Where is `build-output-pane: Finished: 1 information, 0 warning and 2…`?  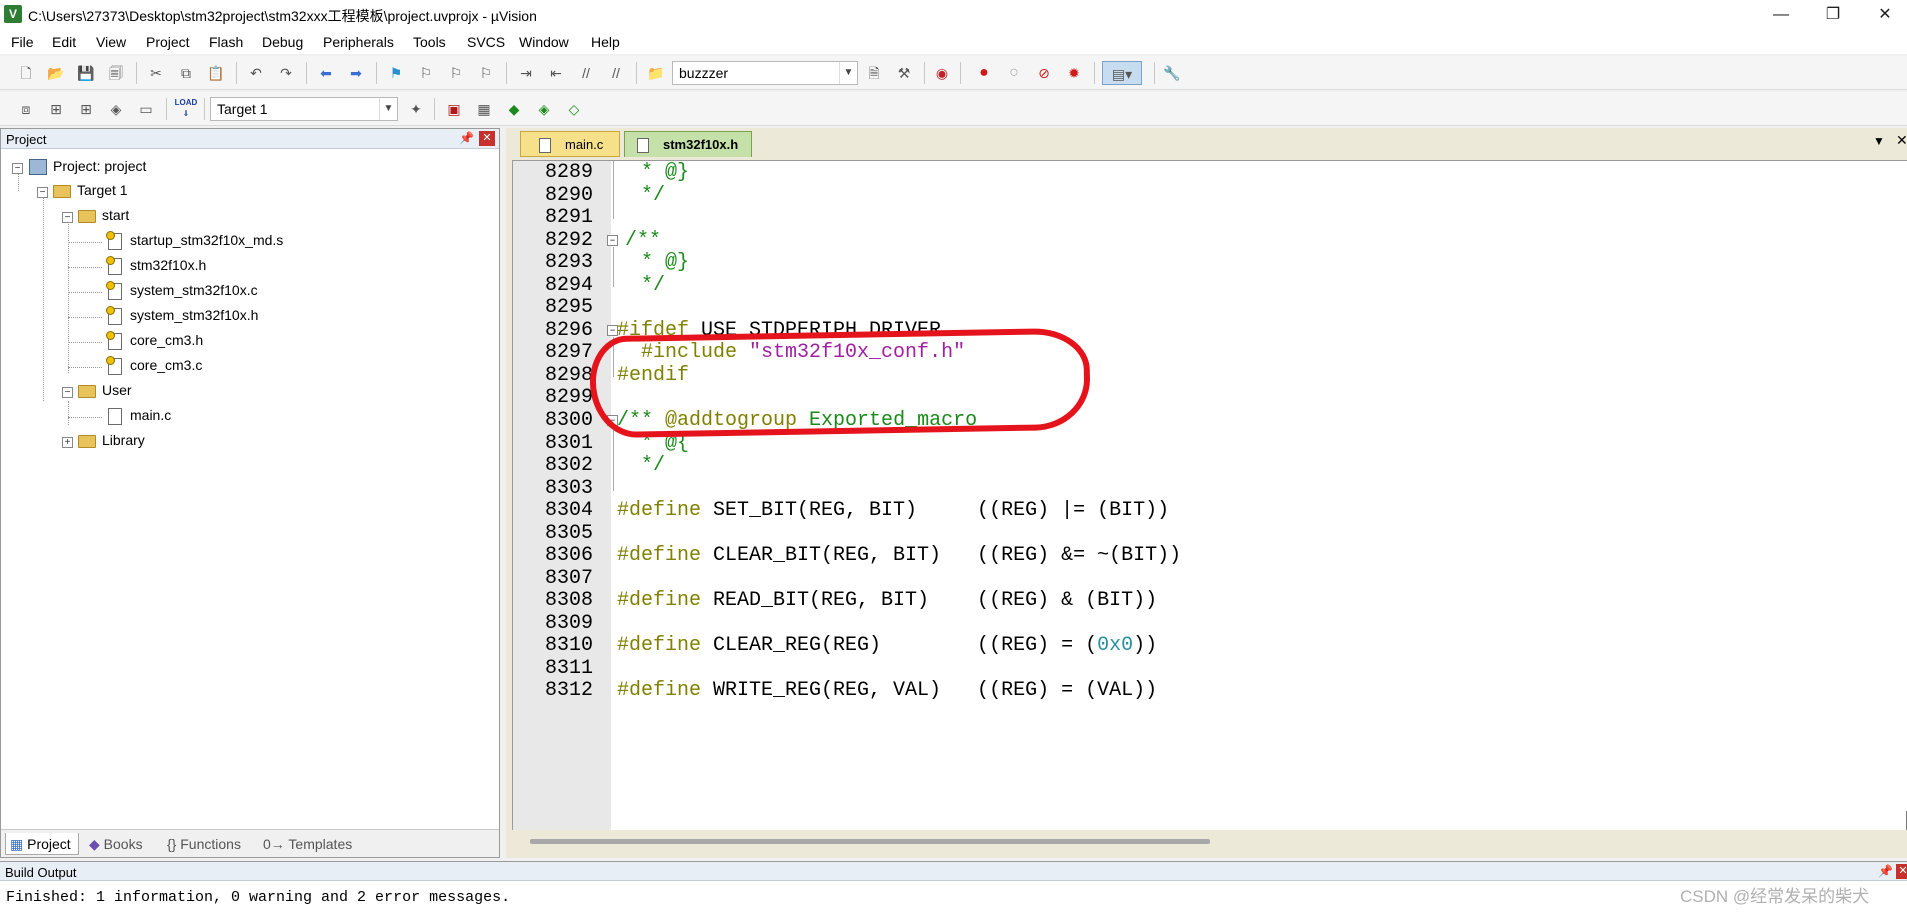
build-output-pane: Finished: 1 information, 0 warning and 2… is located at coordinates (953, 896).